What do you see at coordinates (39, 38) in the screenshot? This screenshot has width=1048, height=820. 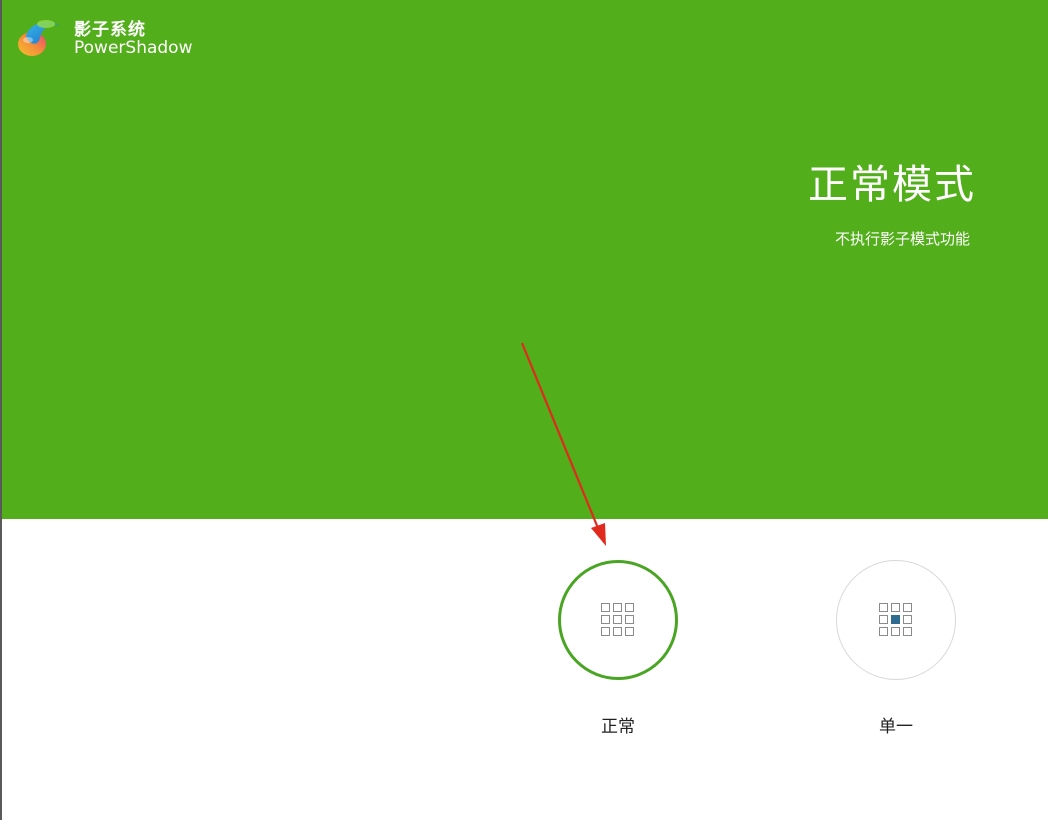 I see `powershadow-logo-icon` at bounding box center [39, 38].